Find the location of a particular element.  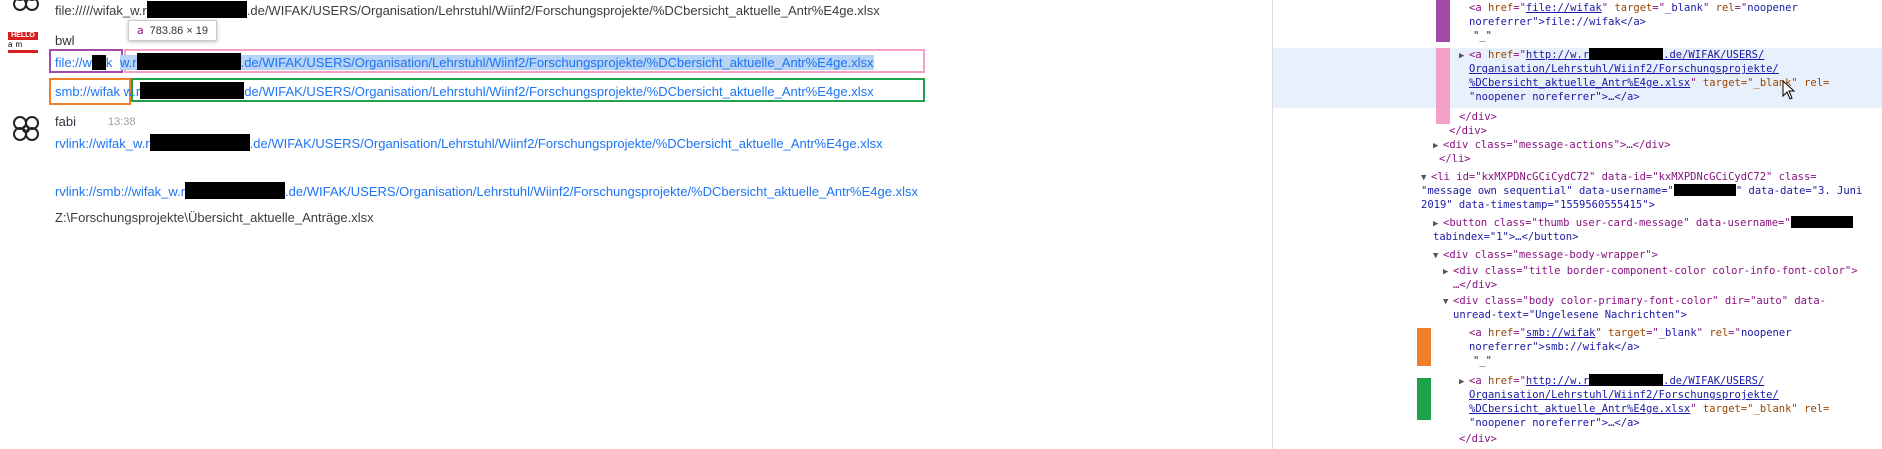

color-marker-green is located at coordinates (1424, 399).